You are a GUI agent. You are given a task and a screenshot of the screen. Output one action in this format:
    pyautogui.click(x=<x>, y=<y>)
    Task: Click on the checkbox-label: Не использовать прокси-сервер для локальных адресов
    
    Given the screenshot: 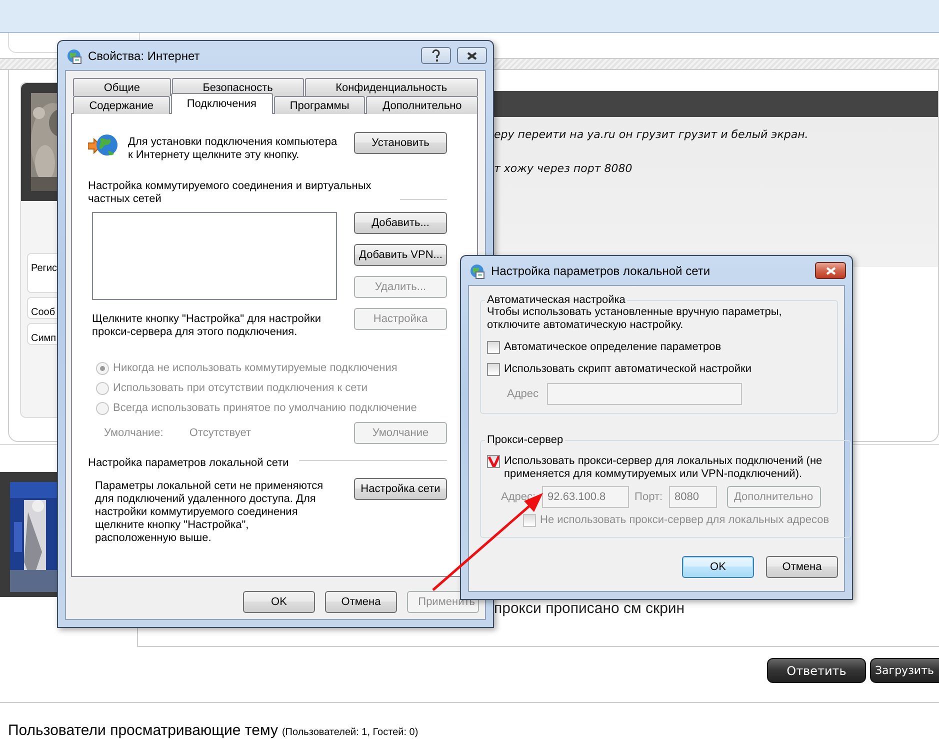 What is the action you would take?
    pyautogui.click(x=685, y=520)
    